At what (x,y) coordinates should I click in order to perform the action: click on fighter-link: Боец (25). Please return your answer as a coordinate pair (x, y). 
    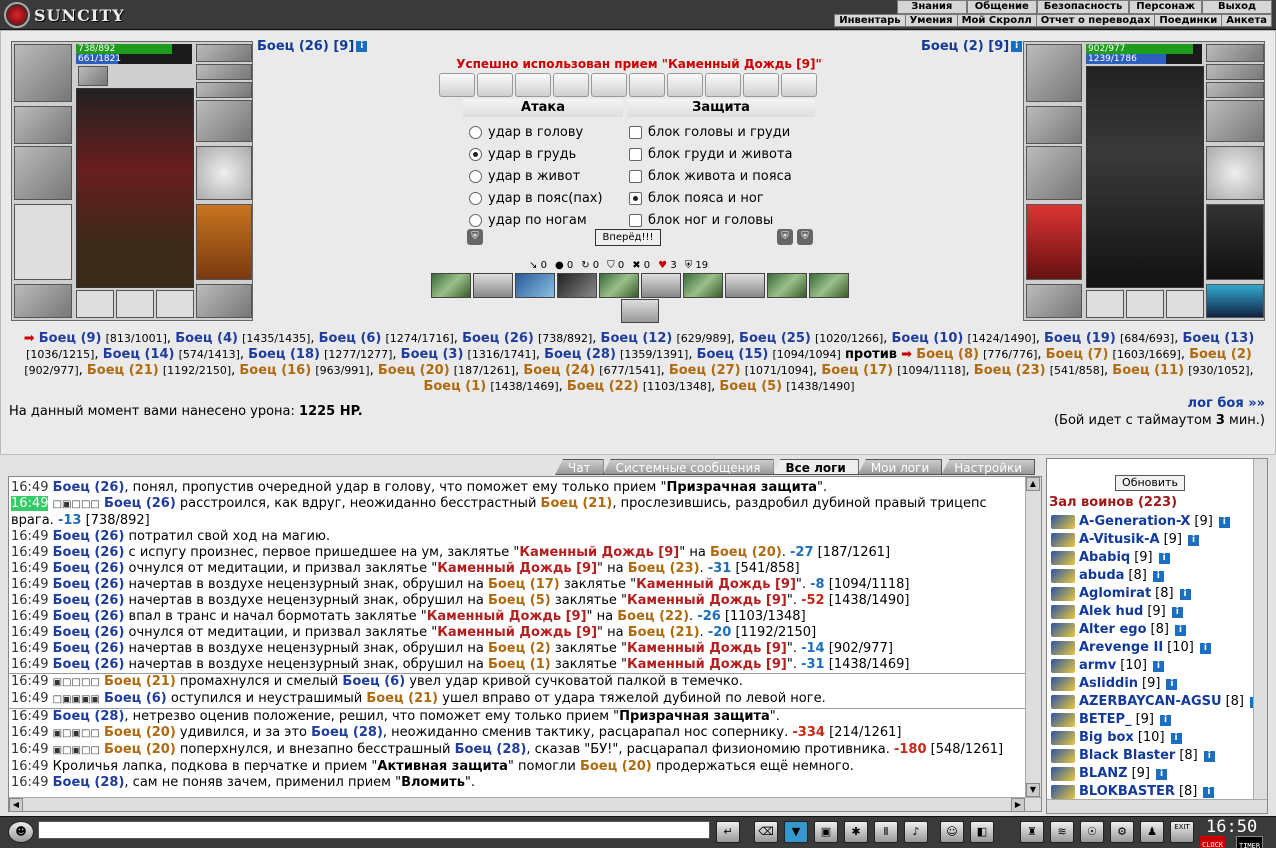
    Looking at the image, I should click on (775, 338).